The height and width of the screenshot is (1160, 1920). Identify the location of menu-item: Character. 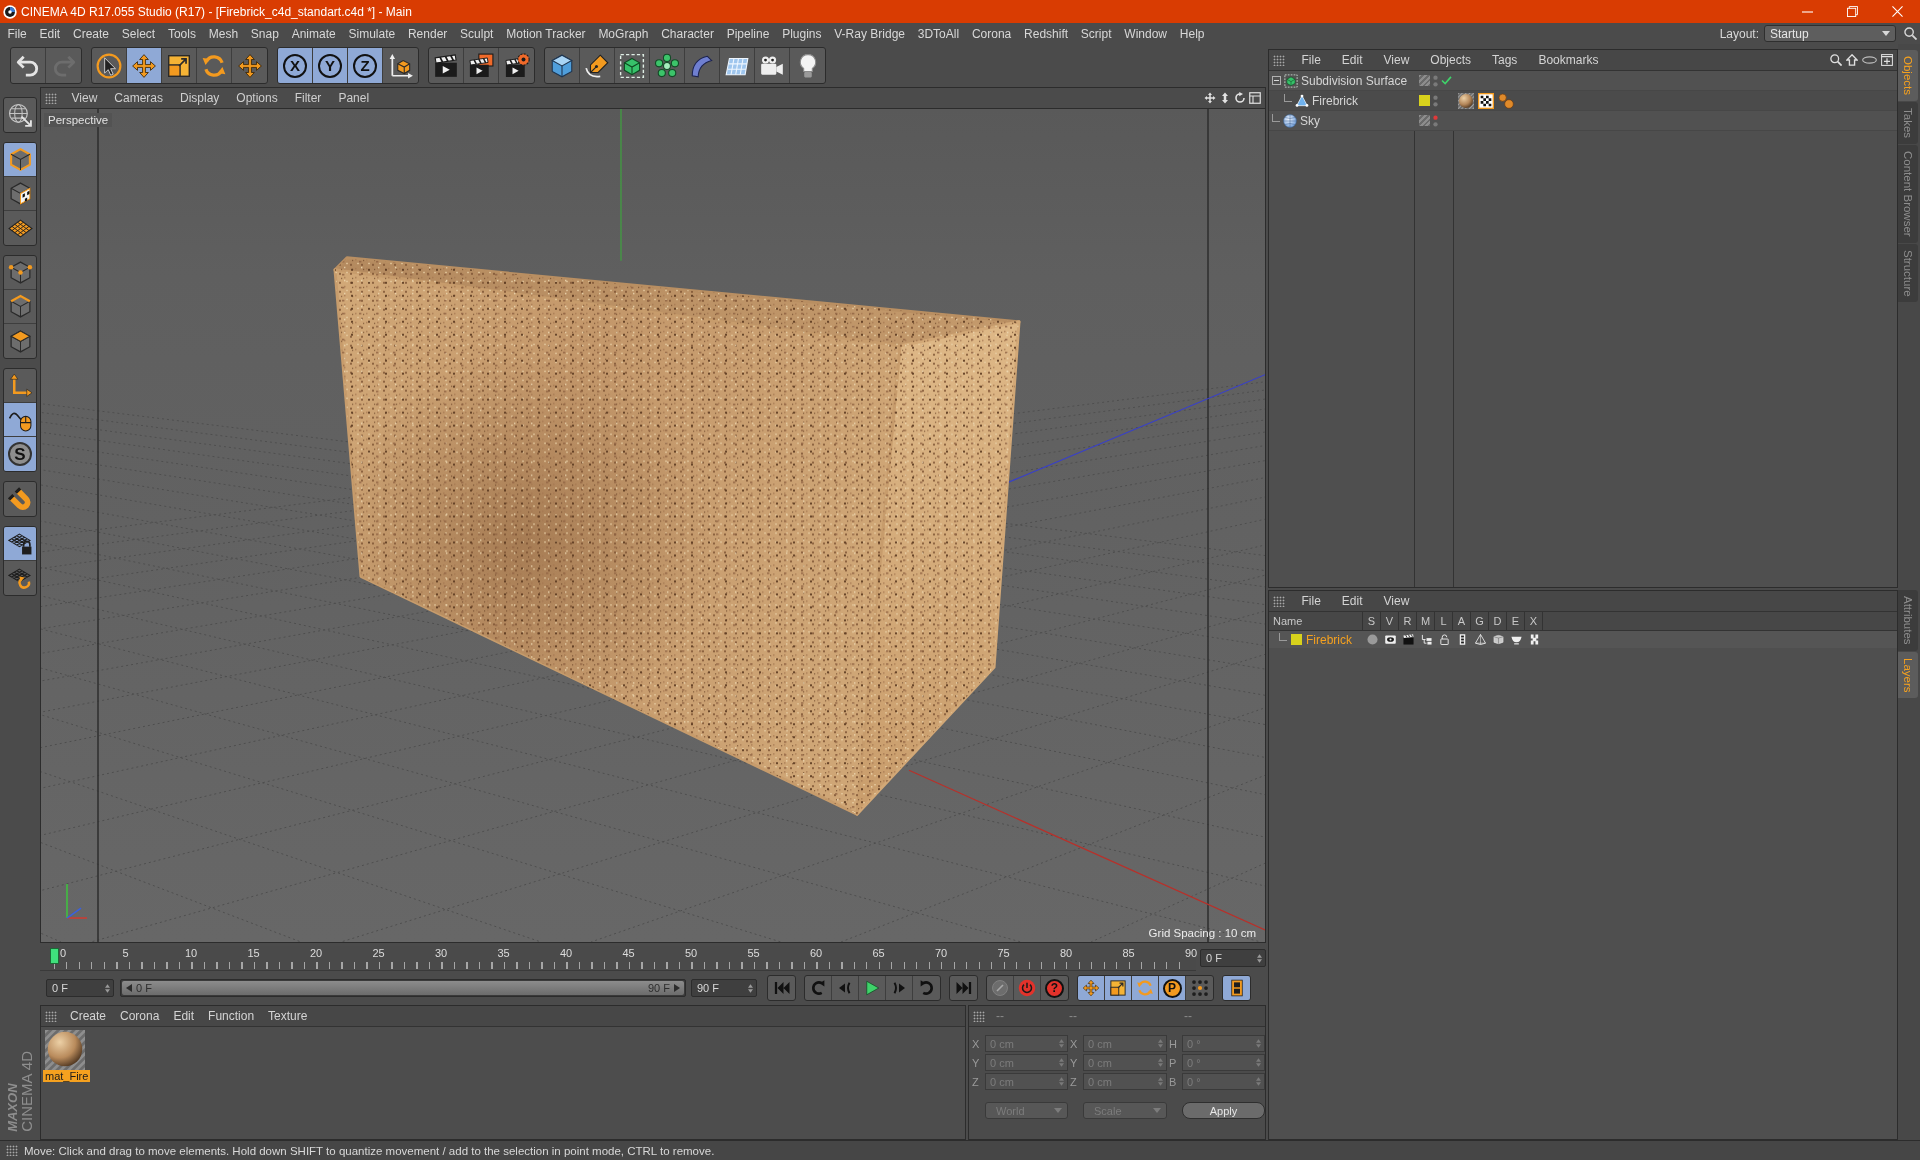
(687, 33).